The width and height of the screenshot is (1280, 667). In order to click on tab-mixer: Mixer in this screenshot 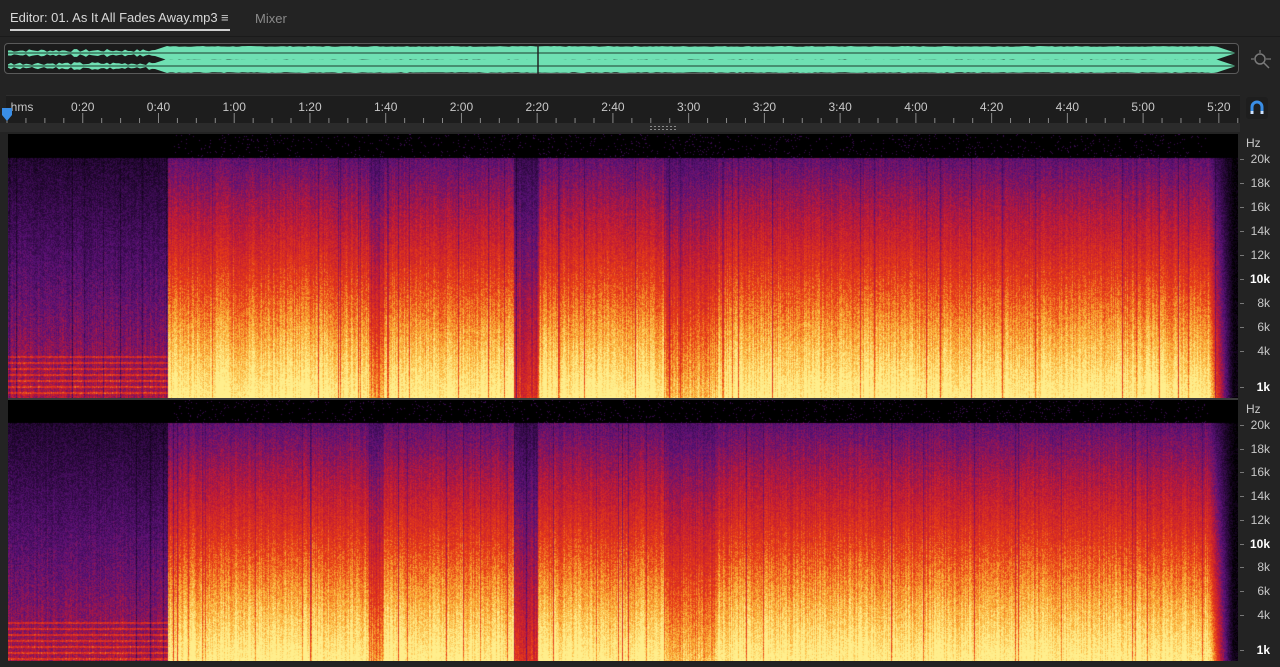, I will do `click(271, 18)`.